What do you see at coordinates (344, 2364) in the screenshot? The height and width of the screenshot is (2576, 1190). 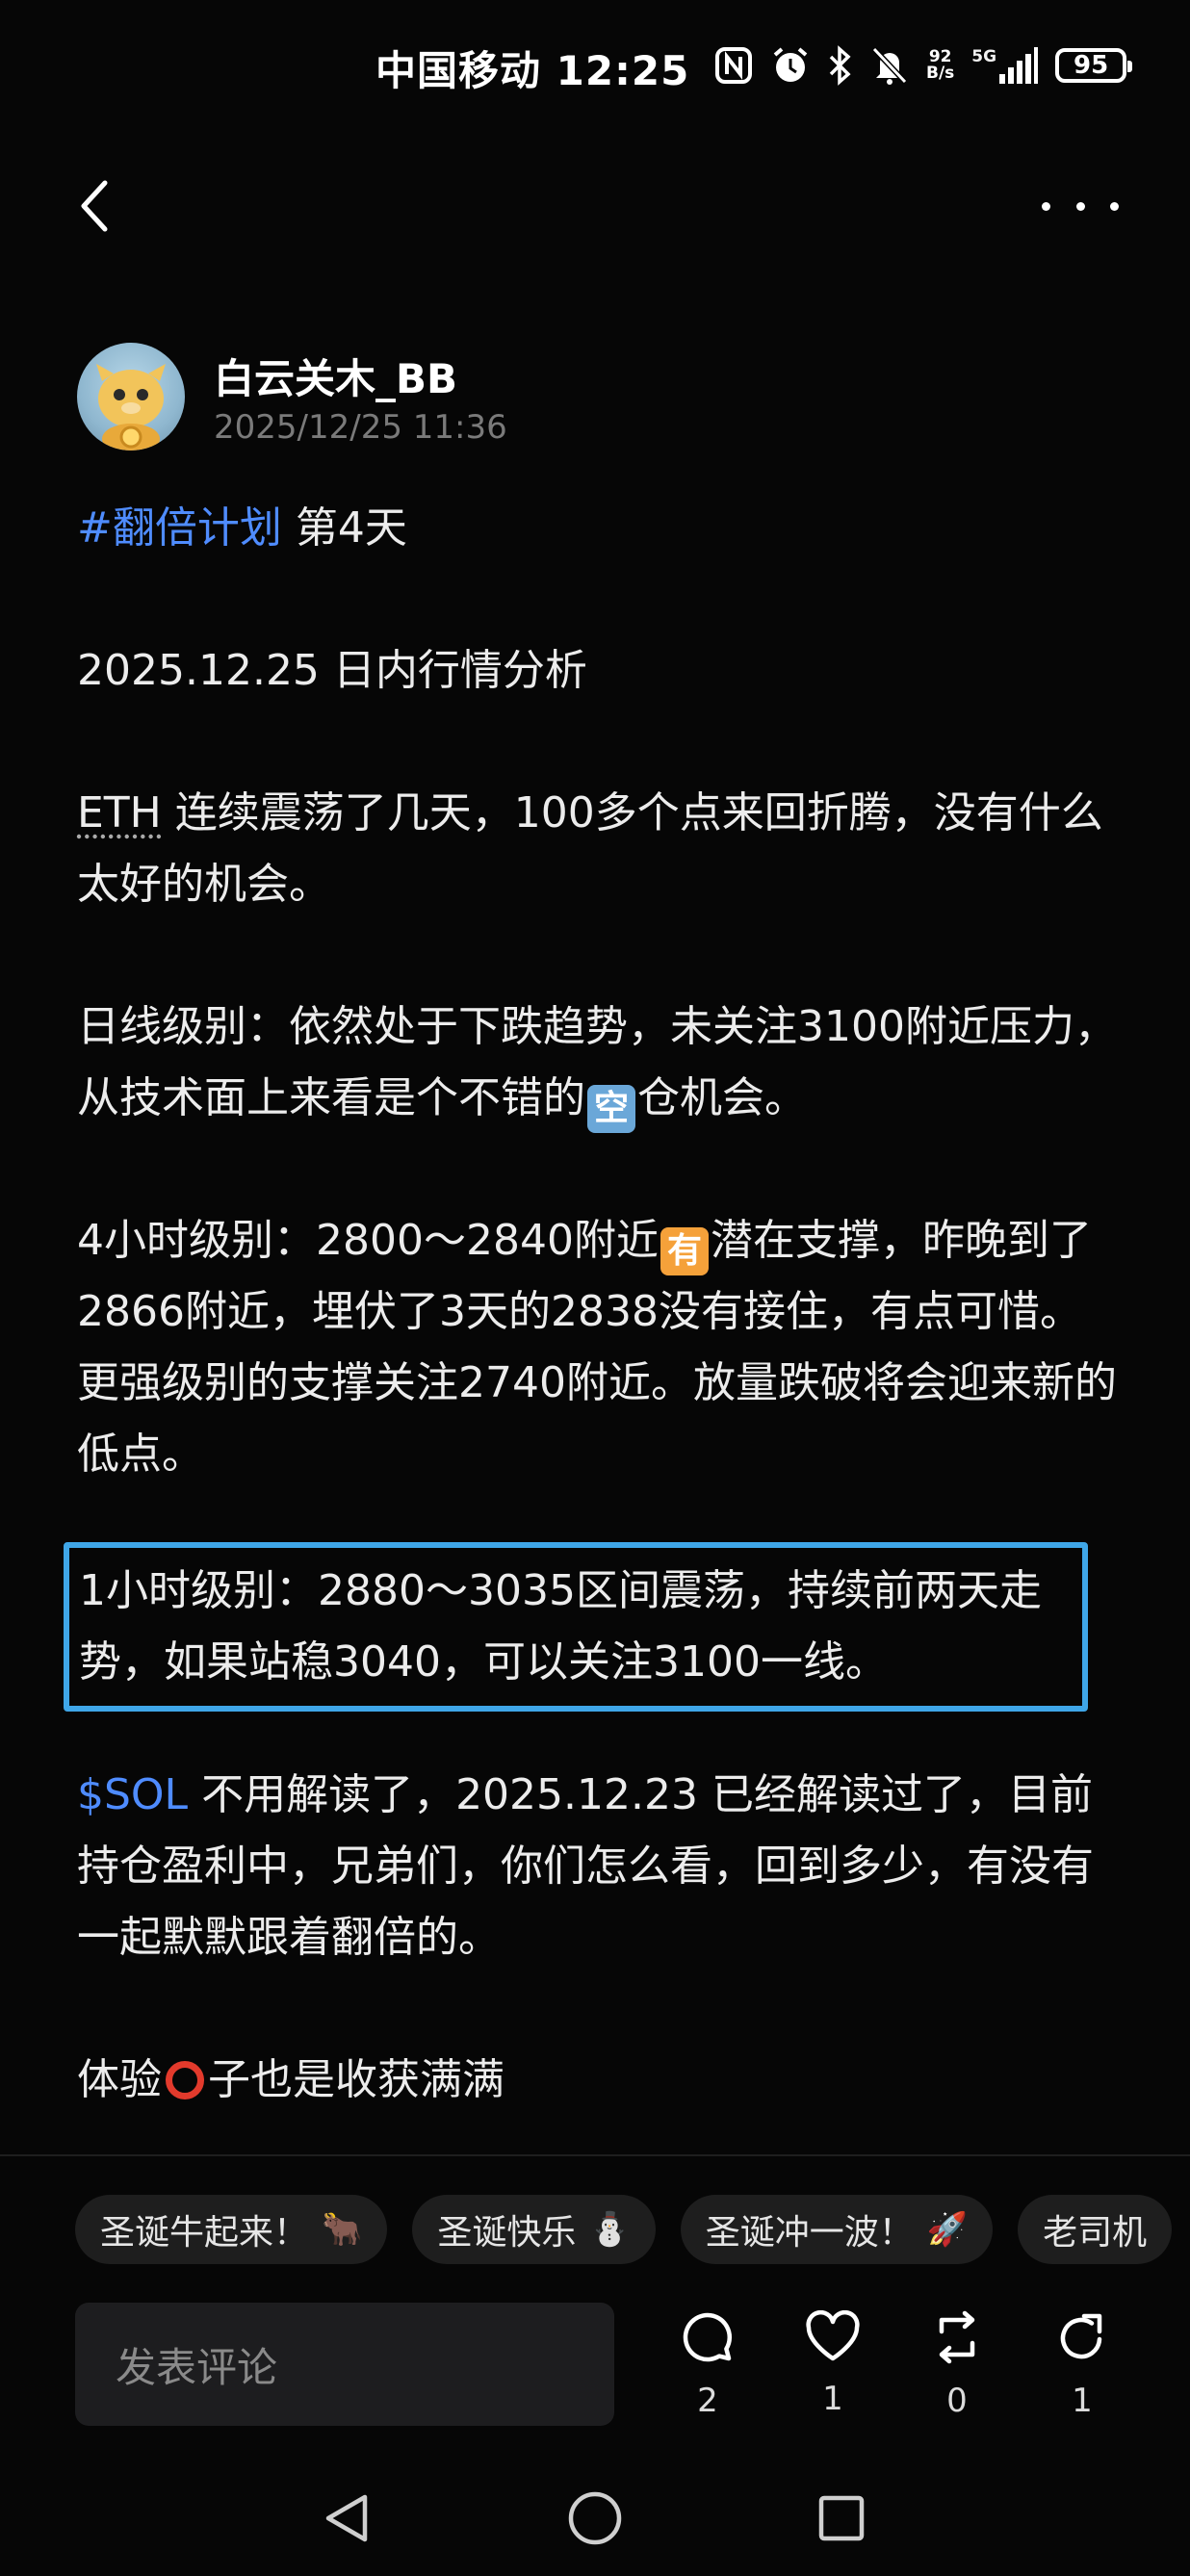 I see `comment-input: 发表评论` at bounding box center [344, 2364].